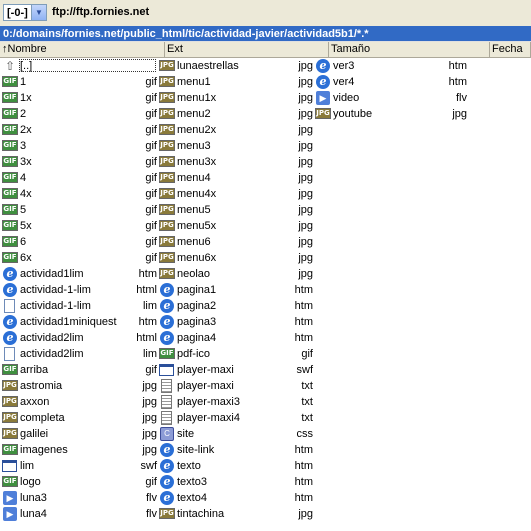  What do you see at coordinates (235, 274) in the screenshot?
I see `file-item: JPG neolao jpg` at bounding box center [235, 274].